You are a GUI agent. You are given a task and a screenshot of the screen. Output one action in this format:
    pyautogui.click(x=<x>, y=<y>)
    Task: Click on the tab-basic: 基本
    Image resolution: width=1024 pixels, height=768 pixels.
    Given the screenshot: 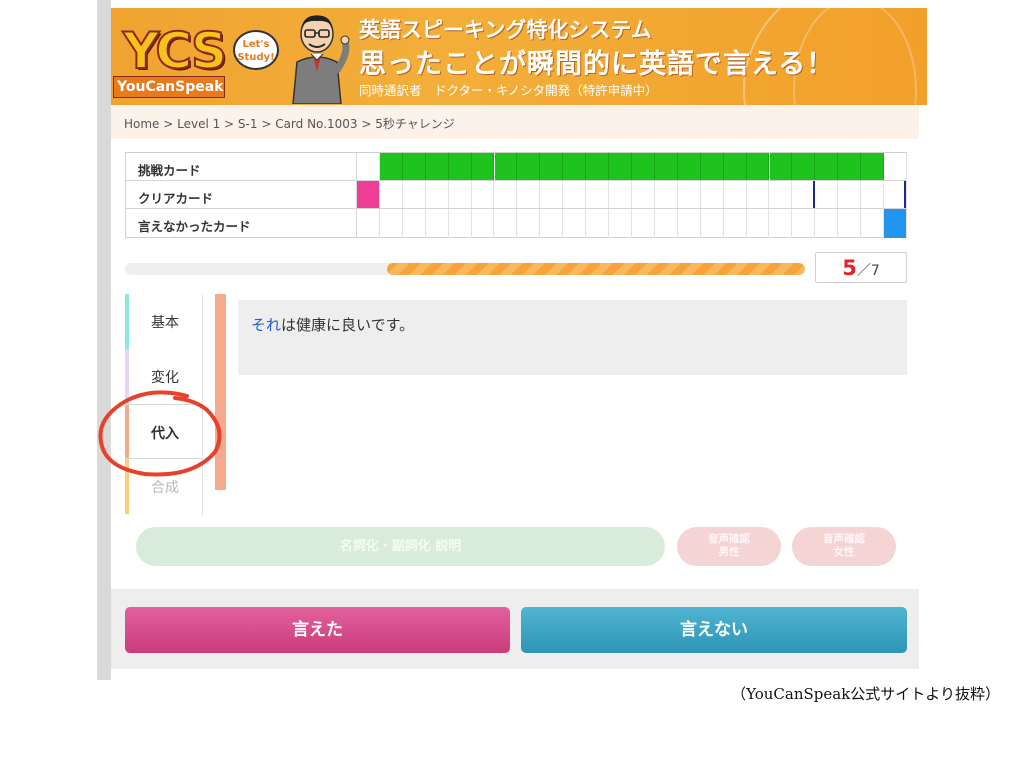 What is the action you would take?
    pyautogui.click(x=164, y=321)
    